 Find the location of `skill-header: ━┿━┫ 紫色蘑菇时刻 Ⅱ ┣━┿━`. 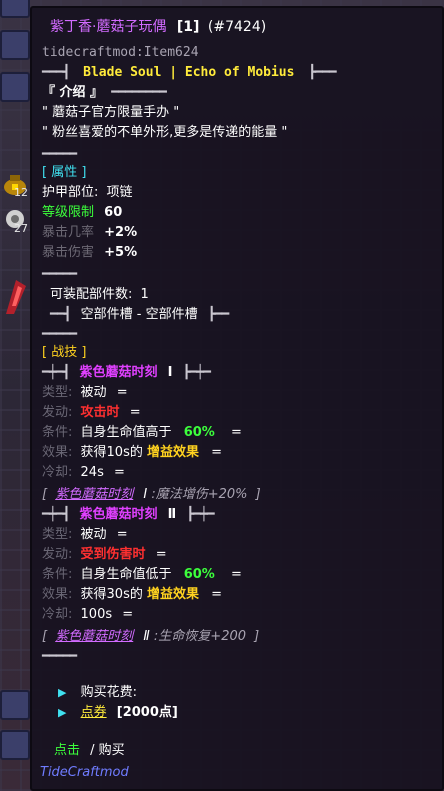

skill-header: ━┿━┫ 紫色蘑菇时刻 Ⅱ ┣━┿━ is located at coordinates (128, 515).